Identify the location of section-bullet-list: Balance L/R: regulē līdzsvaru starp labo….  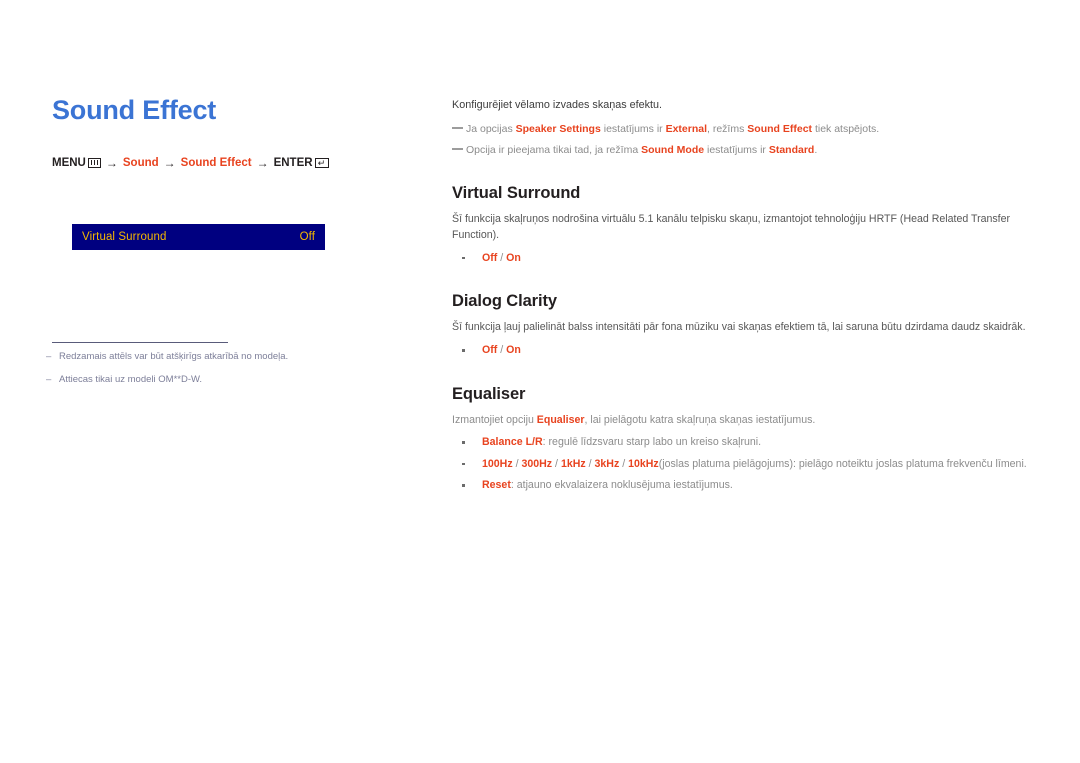
(742, 463).